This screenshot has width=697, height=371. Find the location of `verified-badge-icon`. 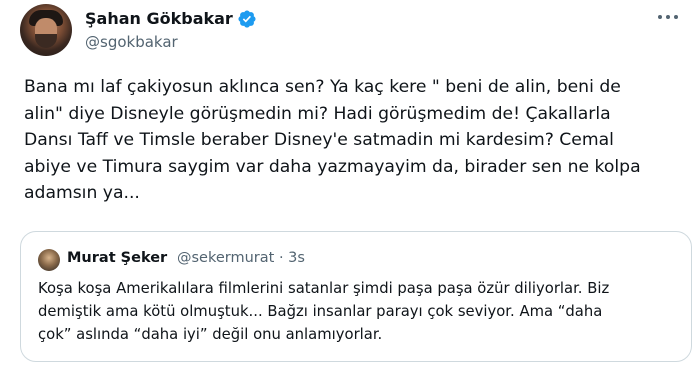

verified-badge-icon is located at coordinates (247, 19).